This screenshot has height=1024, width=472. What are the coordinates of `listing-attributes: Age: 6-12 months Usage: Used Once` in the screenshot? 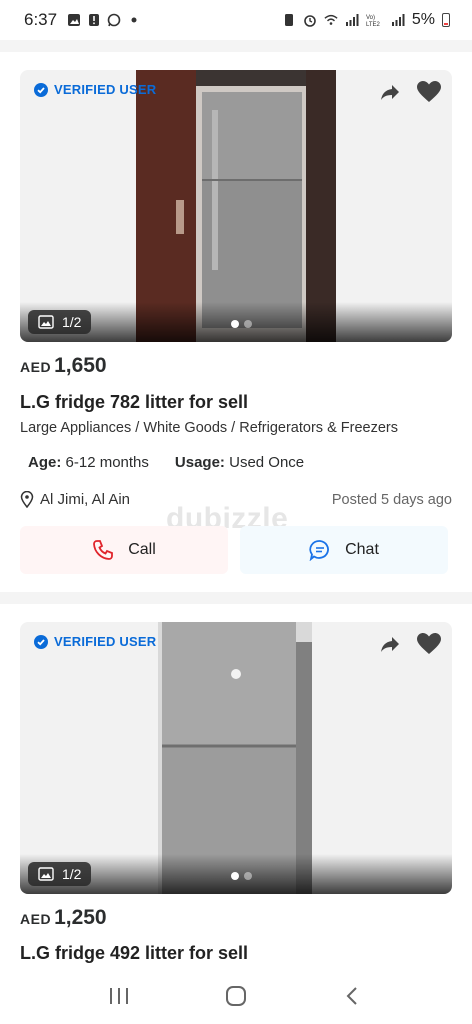 It's located at (166, 462).